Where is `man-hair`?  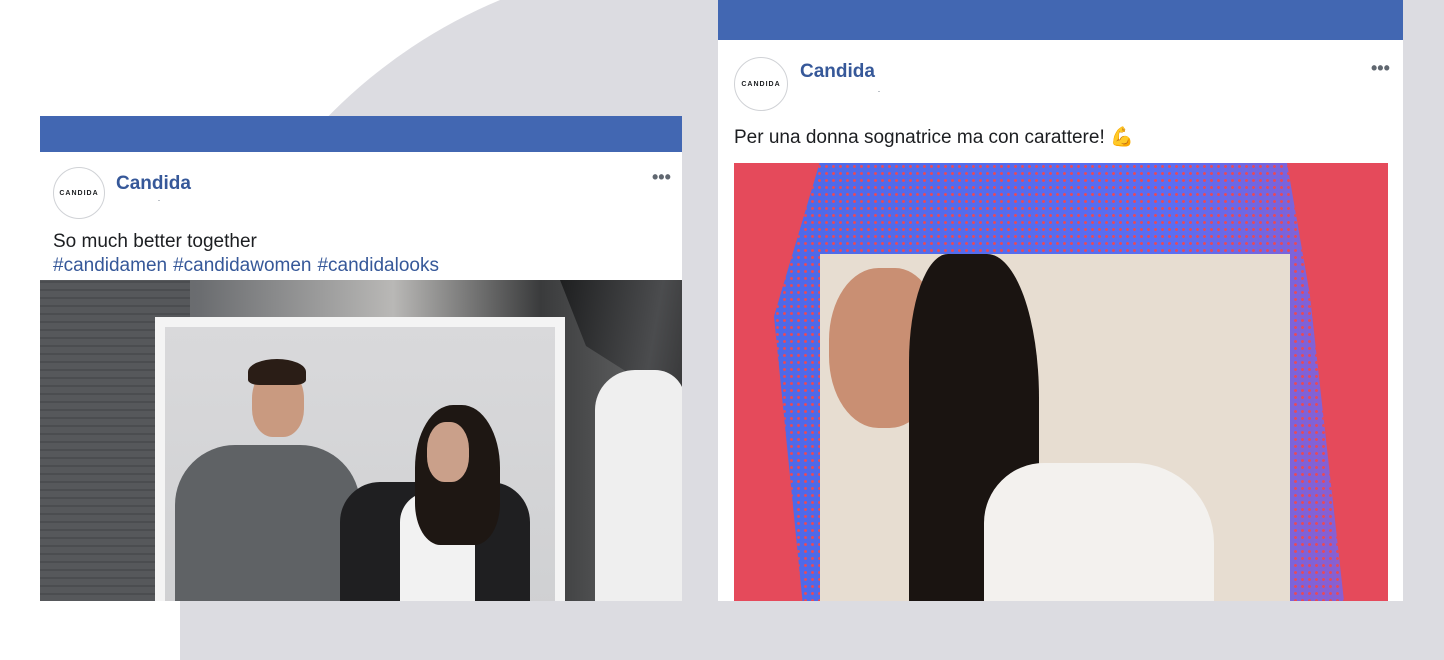 man-hair is located at coordinates (277, 372).